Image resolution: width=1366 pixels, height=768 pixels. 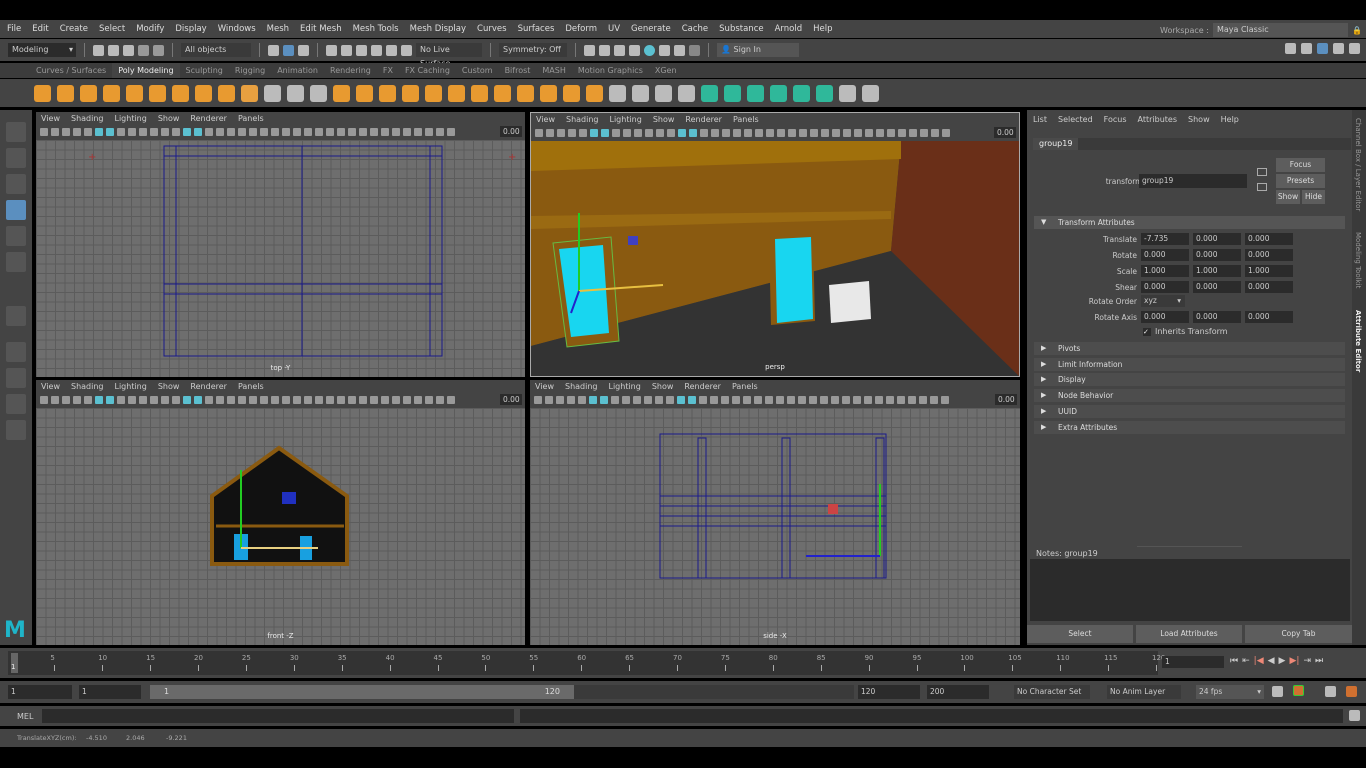 I want to click on animation-end-field: 200, so click(x=958, y=692).